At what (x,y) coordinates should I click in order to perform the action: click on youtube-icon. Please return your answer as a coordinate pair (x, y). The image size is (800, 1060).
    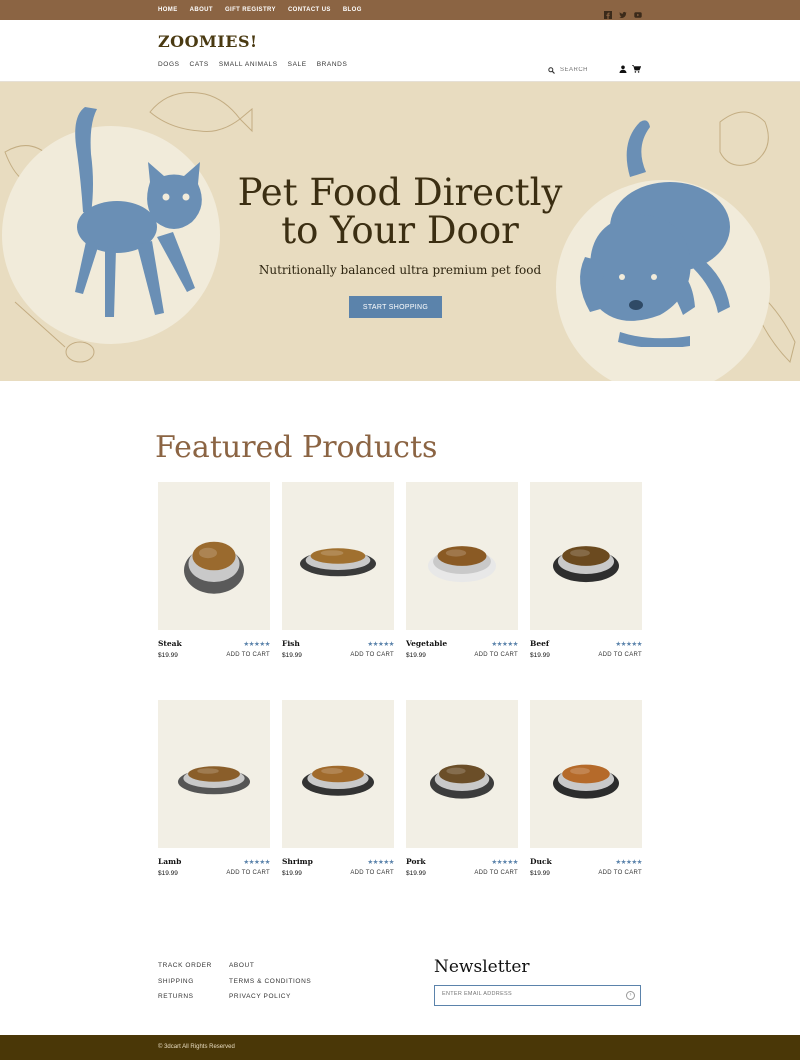
    Looking at the image, I should click on (638, 12).